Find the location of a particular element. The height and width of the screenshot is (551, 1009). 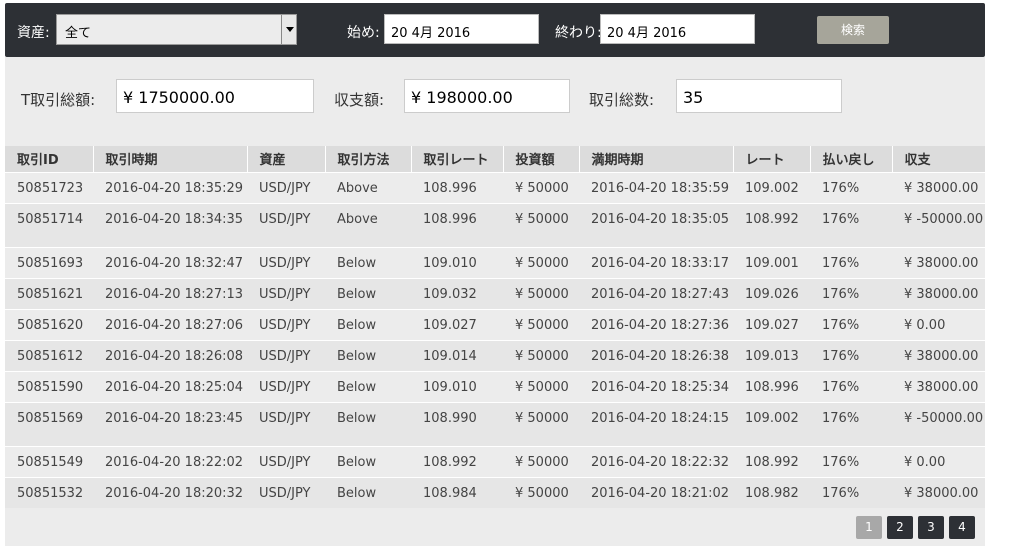

table-cell: 109.027 is located at coordinates (771, 324).